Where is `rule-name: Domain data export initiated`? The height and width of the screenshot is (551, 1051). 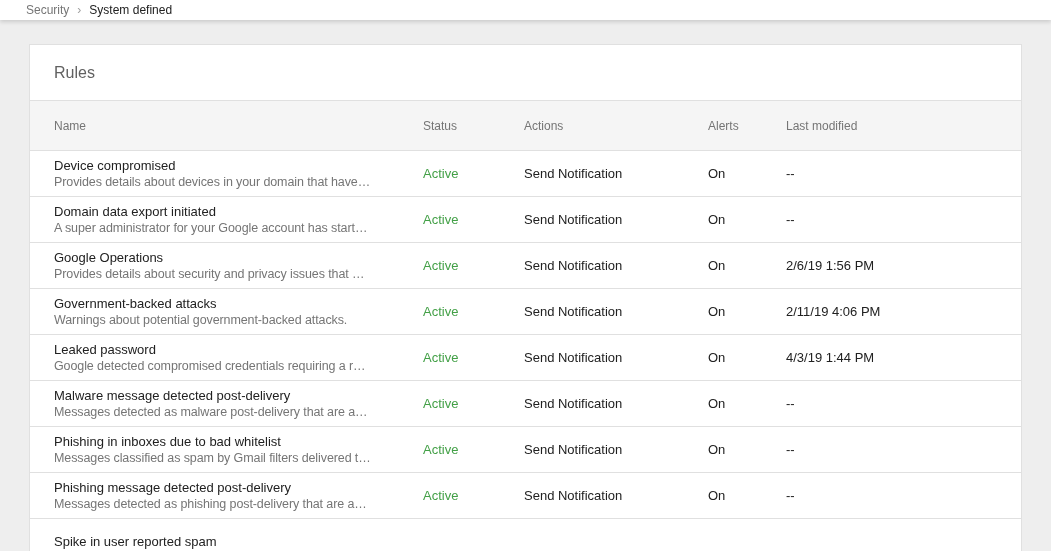
rule-name: Domain data export initiated is located at coordinates (238, 211).